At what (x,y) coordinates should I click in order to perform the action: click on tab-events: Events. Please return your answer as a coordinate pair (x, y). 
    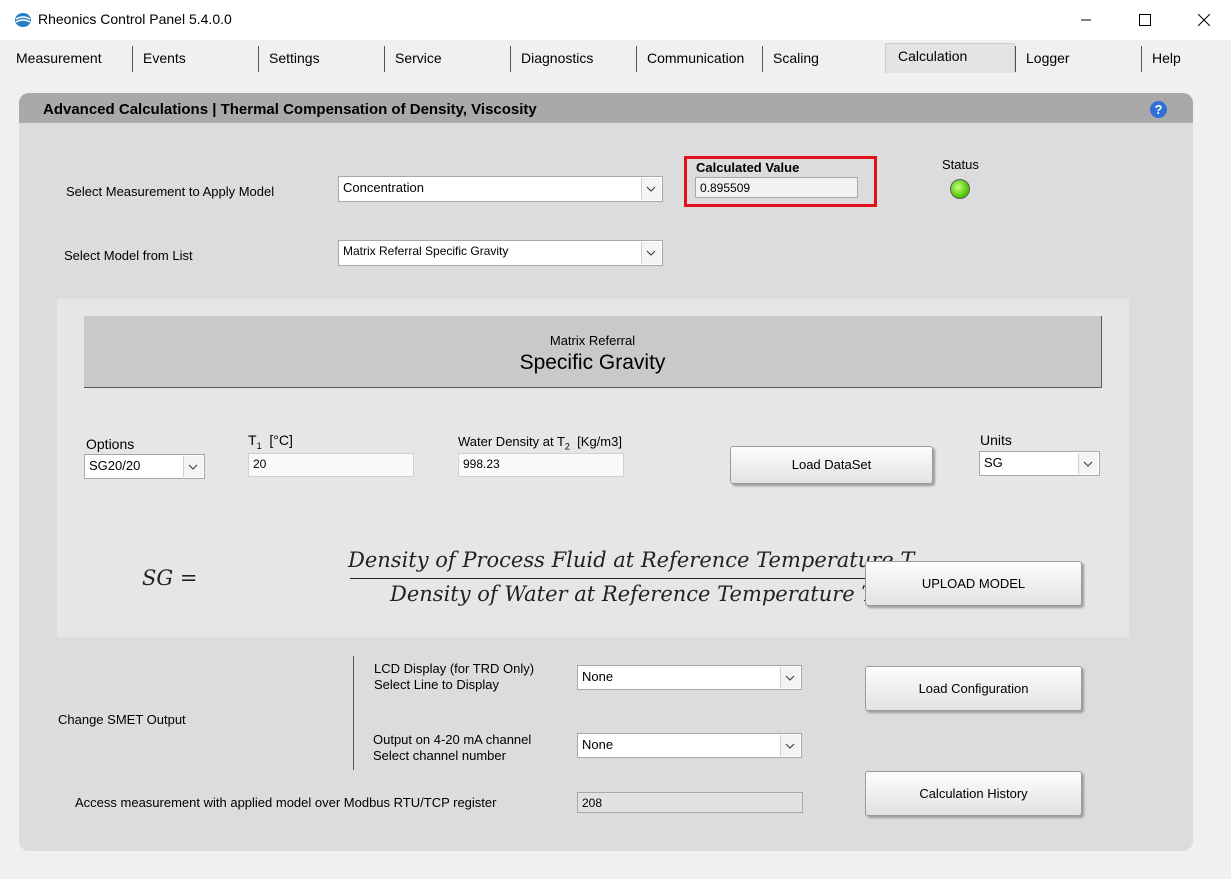
    Looking at the image, I should click on (193, 59).